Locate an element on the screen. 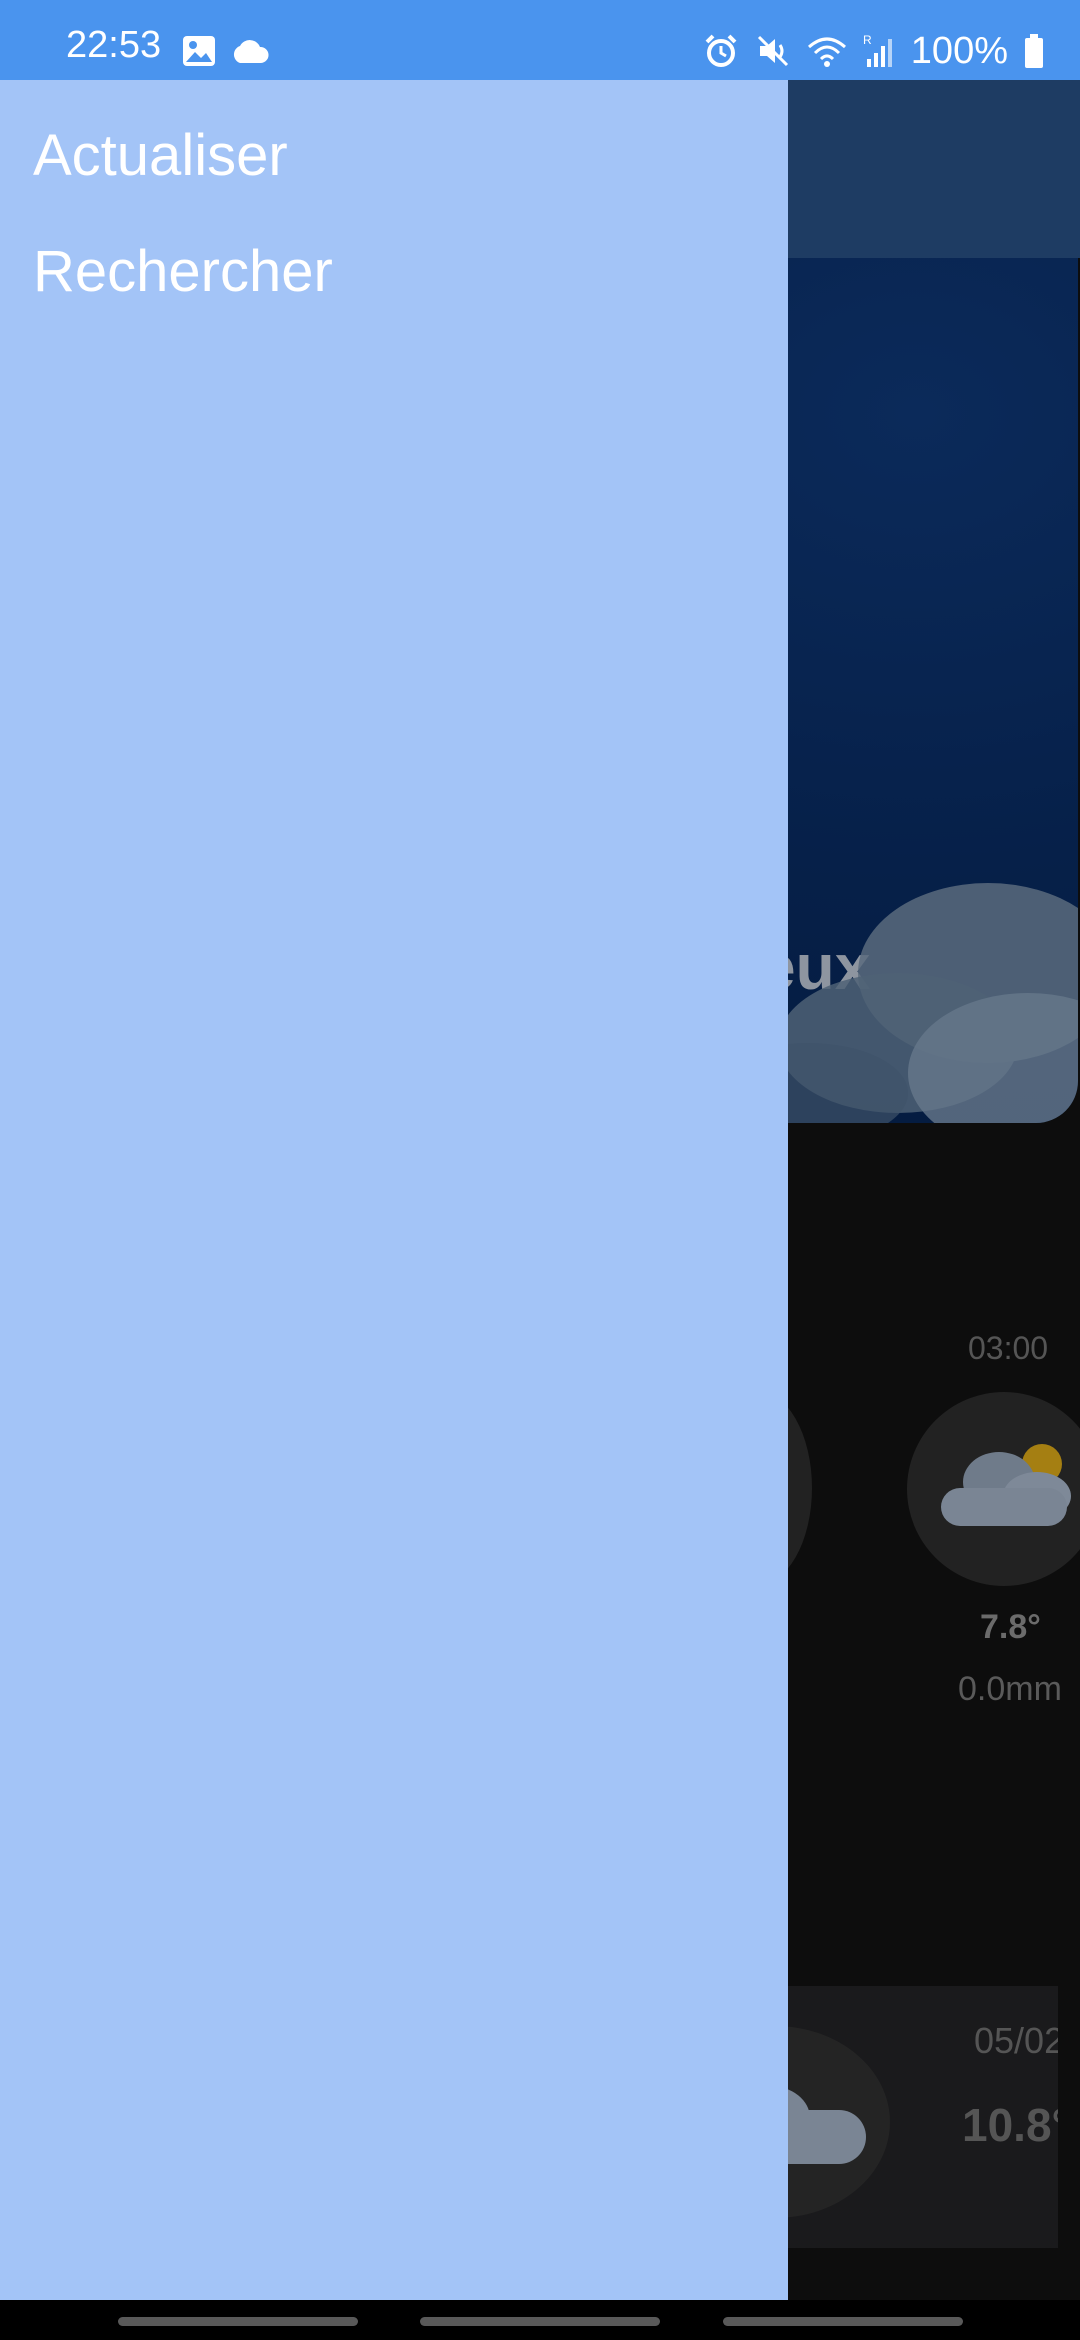 This screenshot has height=2340, width=1080. menu-item-actualiser: Actualiser is located at coordinates (160, 155).